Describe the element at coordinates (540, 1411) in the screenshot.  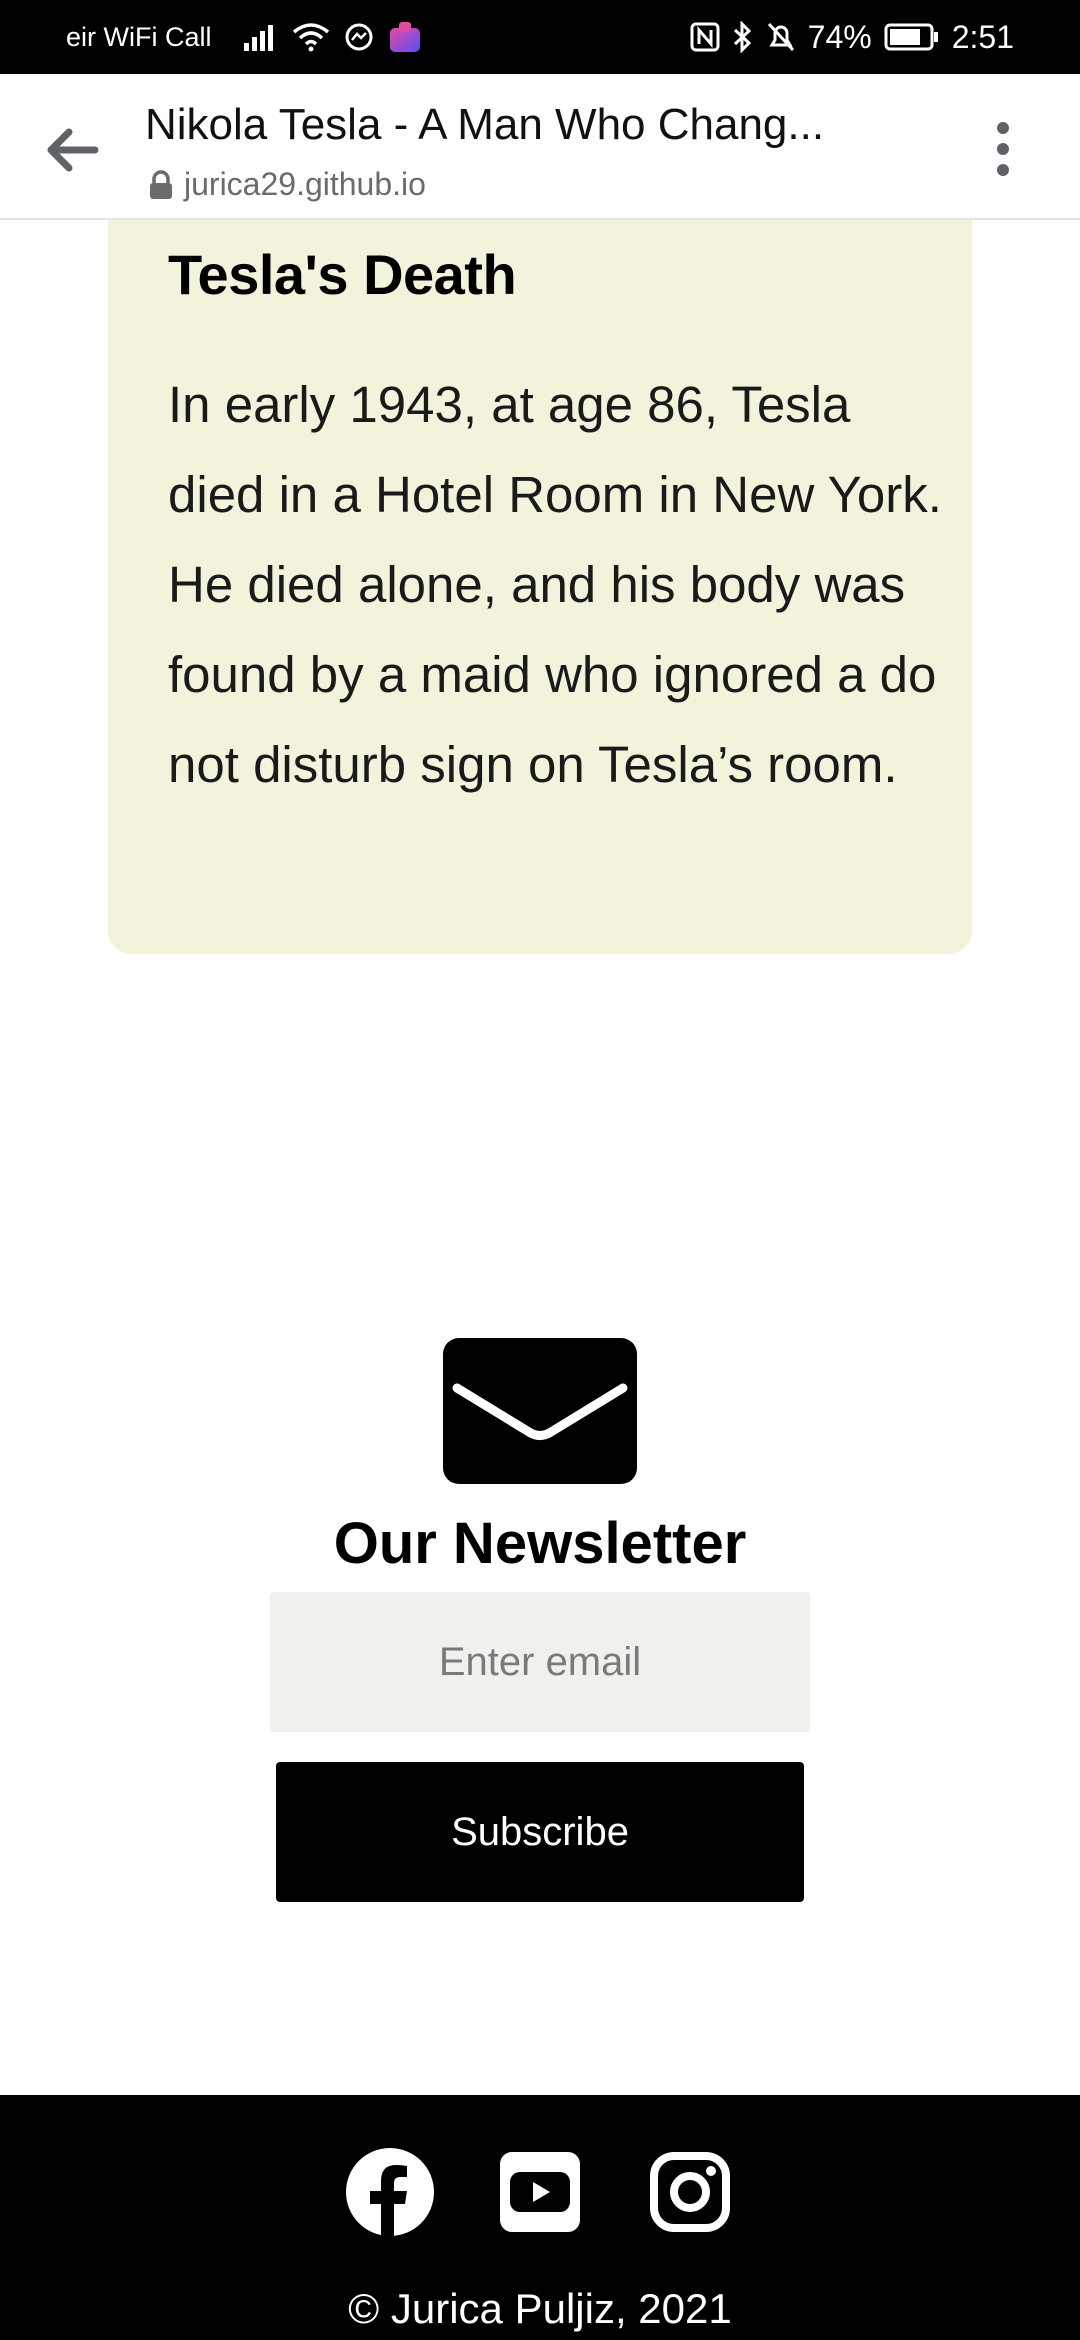
I see `envelope-icon` at that location.